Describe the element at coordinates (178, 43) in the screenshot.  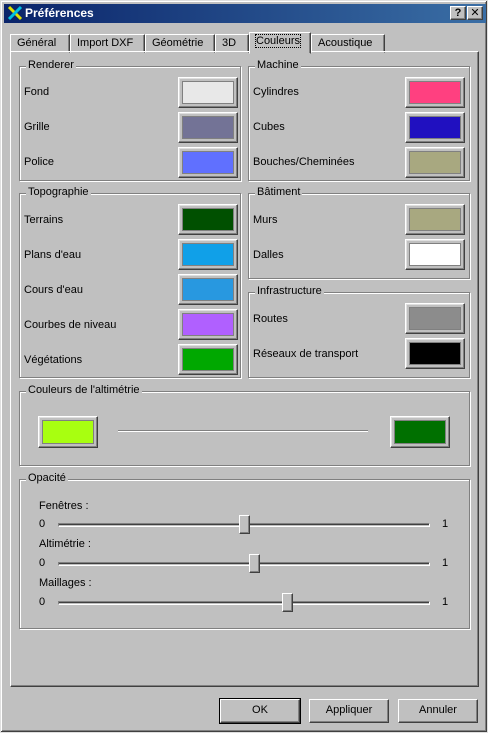
I see `tab-label: Géométrie` at that location.